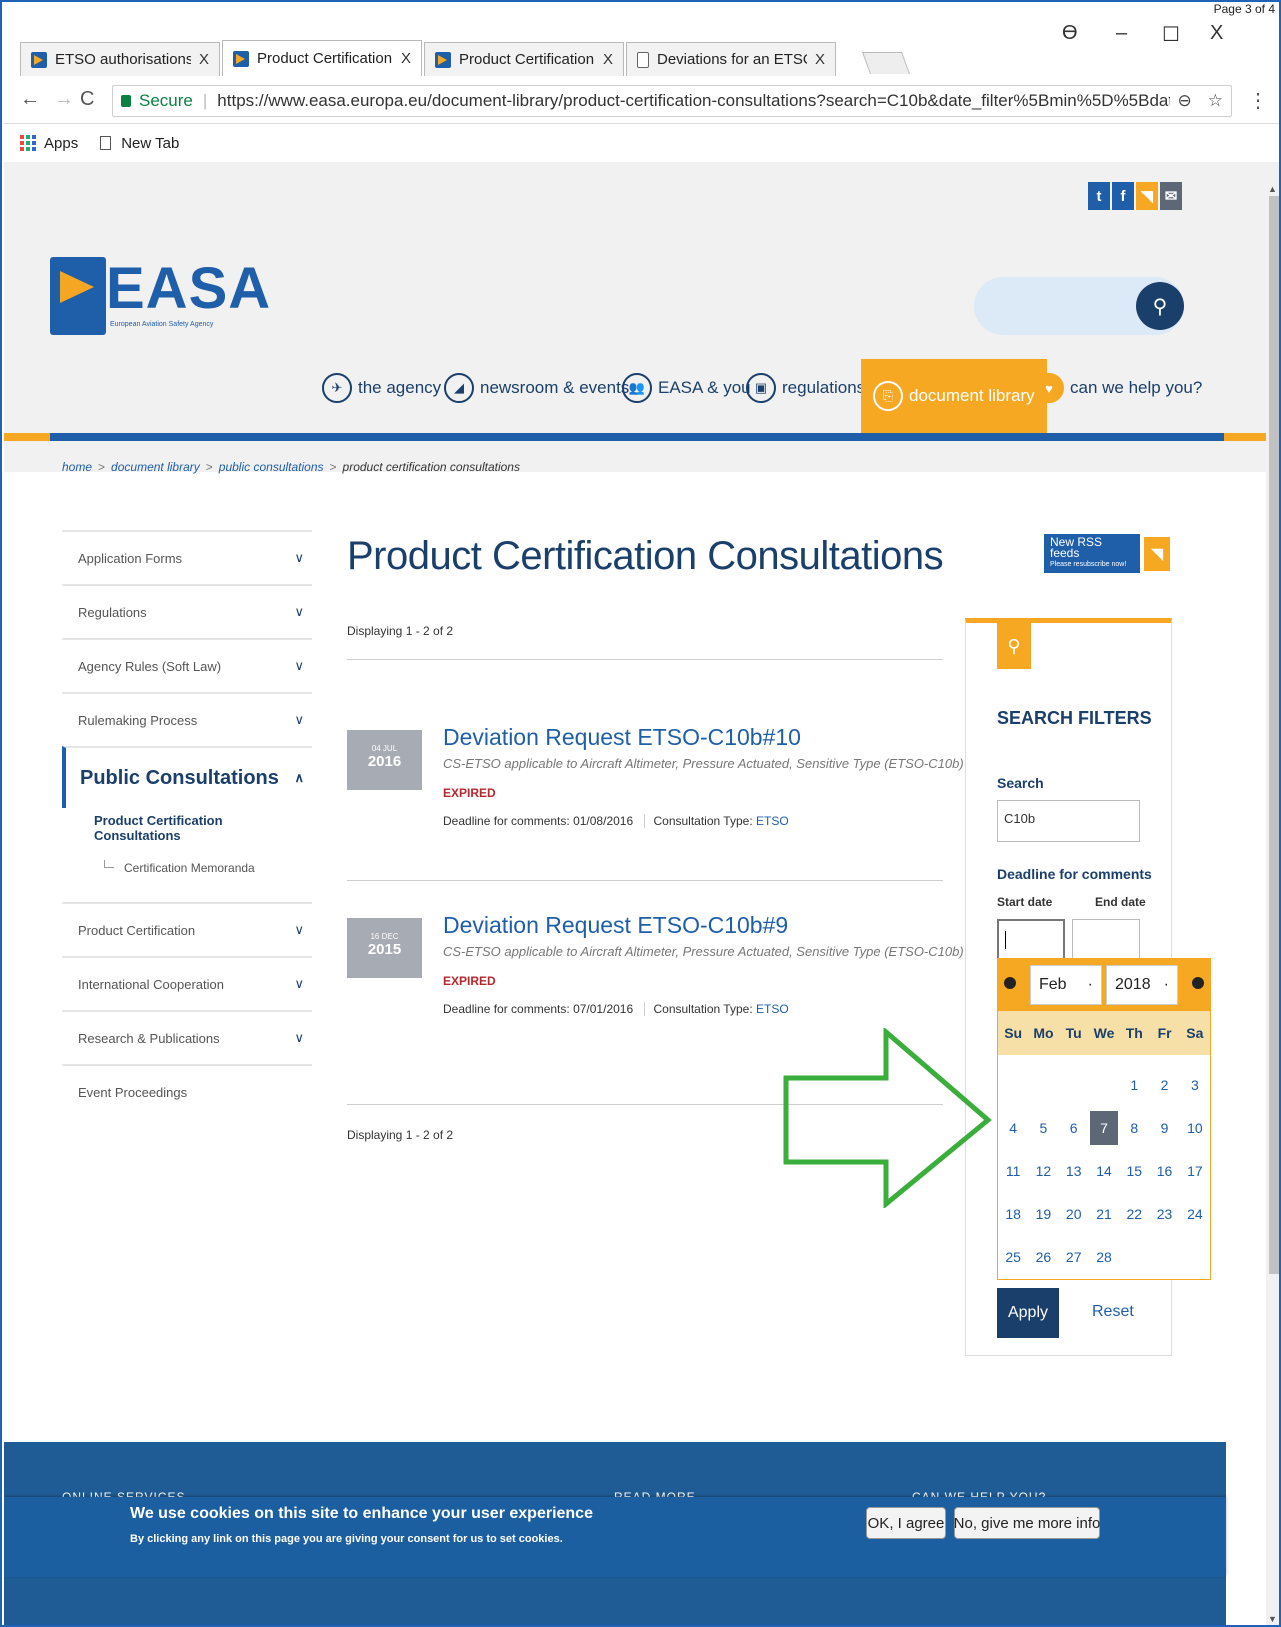 The height and width of the screenshot is (1627, 1281). Describe the element at coordinates (187, 828) in the screenshot. I see `sidebar-subitem-product-certification-consultations: Product Certification Consultations` at that location.